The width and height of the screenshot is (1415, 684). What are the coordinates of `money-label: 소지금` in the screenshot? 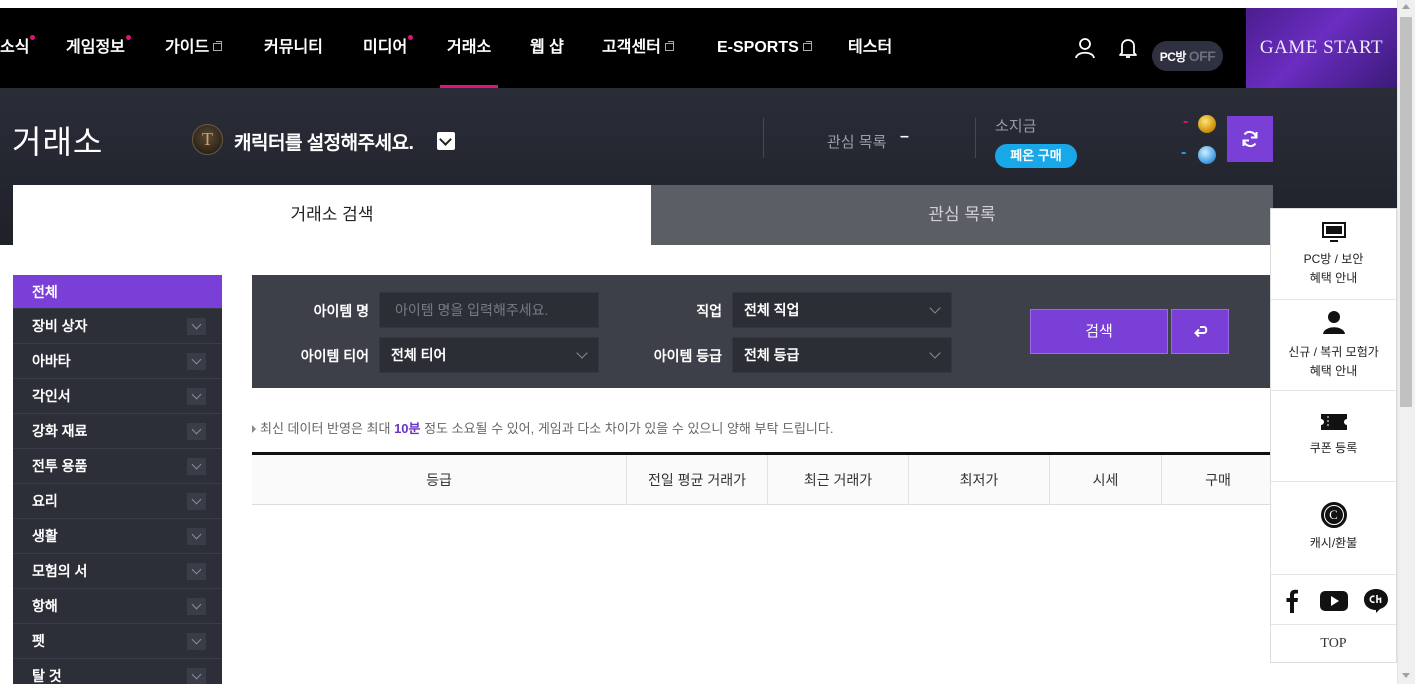 It's located at (1016, 126).